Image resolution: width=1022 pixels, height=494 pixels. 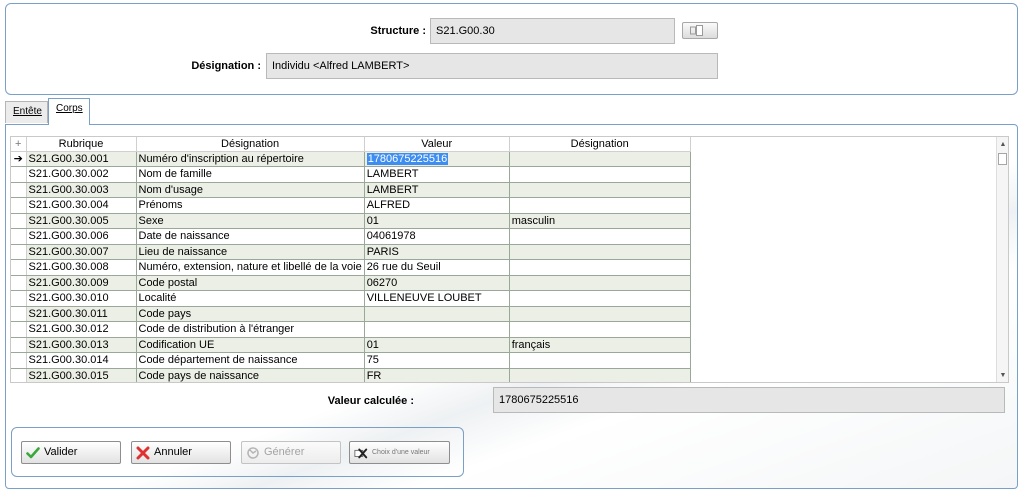 I want to click on checkmark-icon, so click(x=33, y=453).